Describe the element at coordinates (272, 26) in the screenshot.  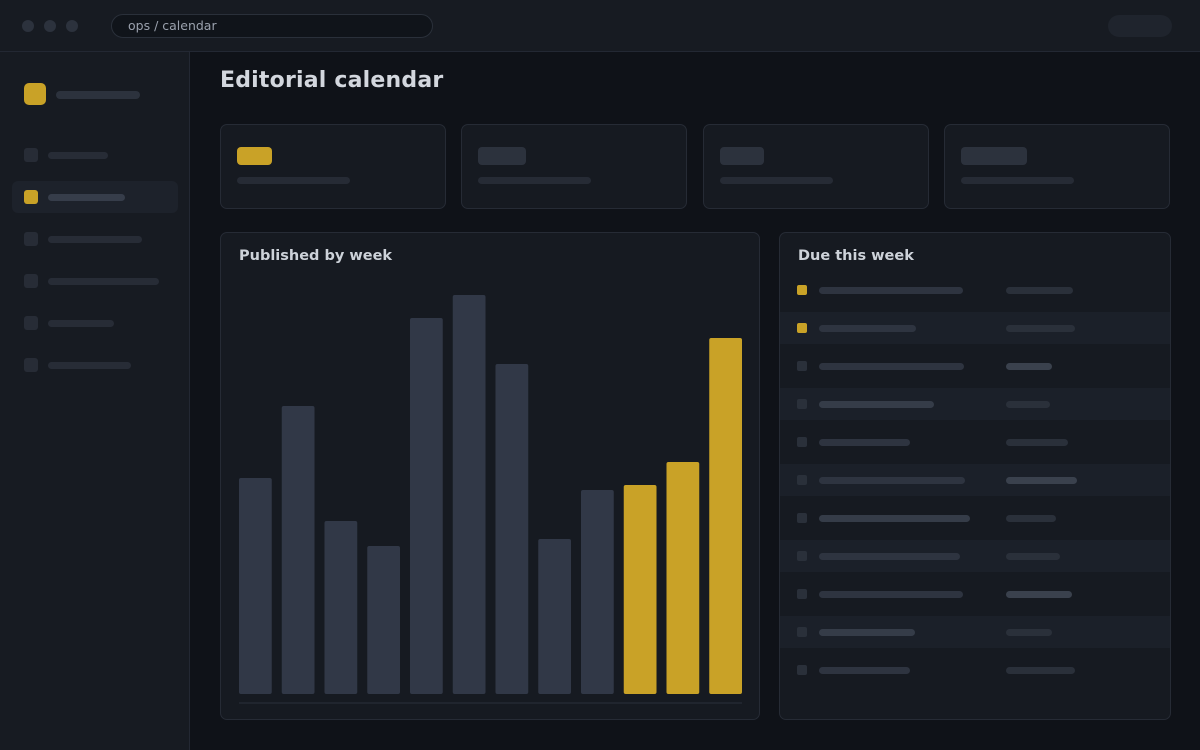
I see `address-bar: ops / calendar` at that location.